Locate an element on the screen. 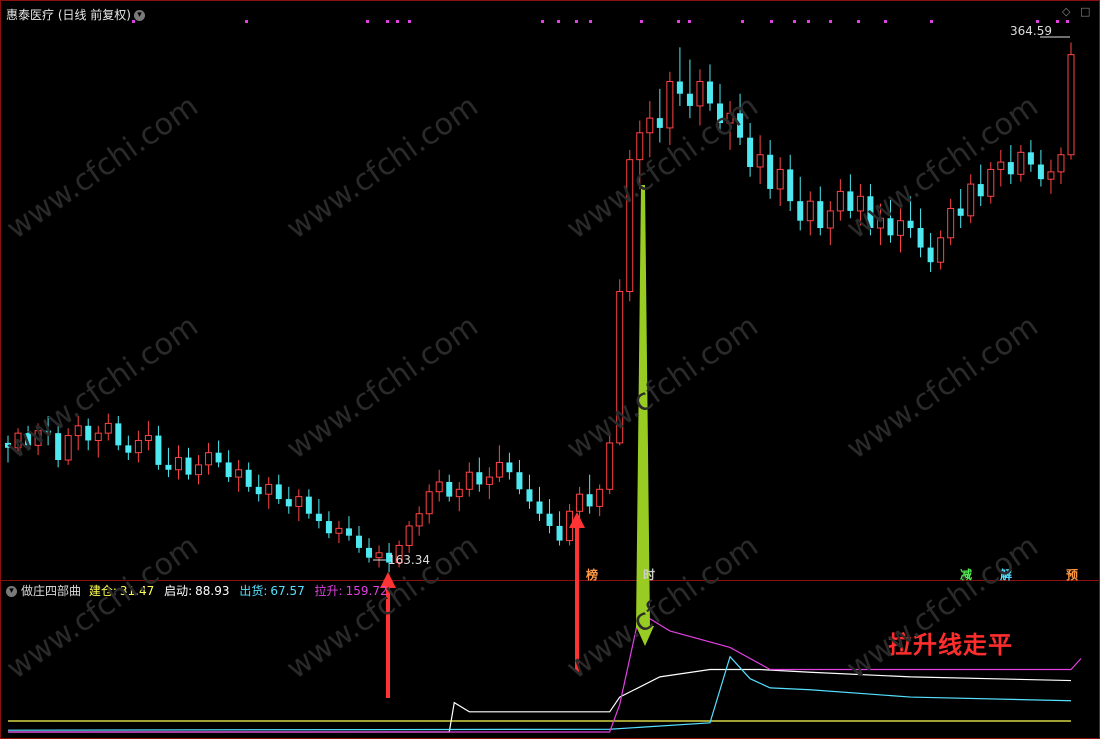 This screenshot has width=1100, height=739. indicator-name: 做庄四部曲 is located at coordinates (51, 591).